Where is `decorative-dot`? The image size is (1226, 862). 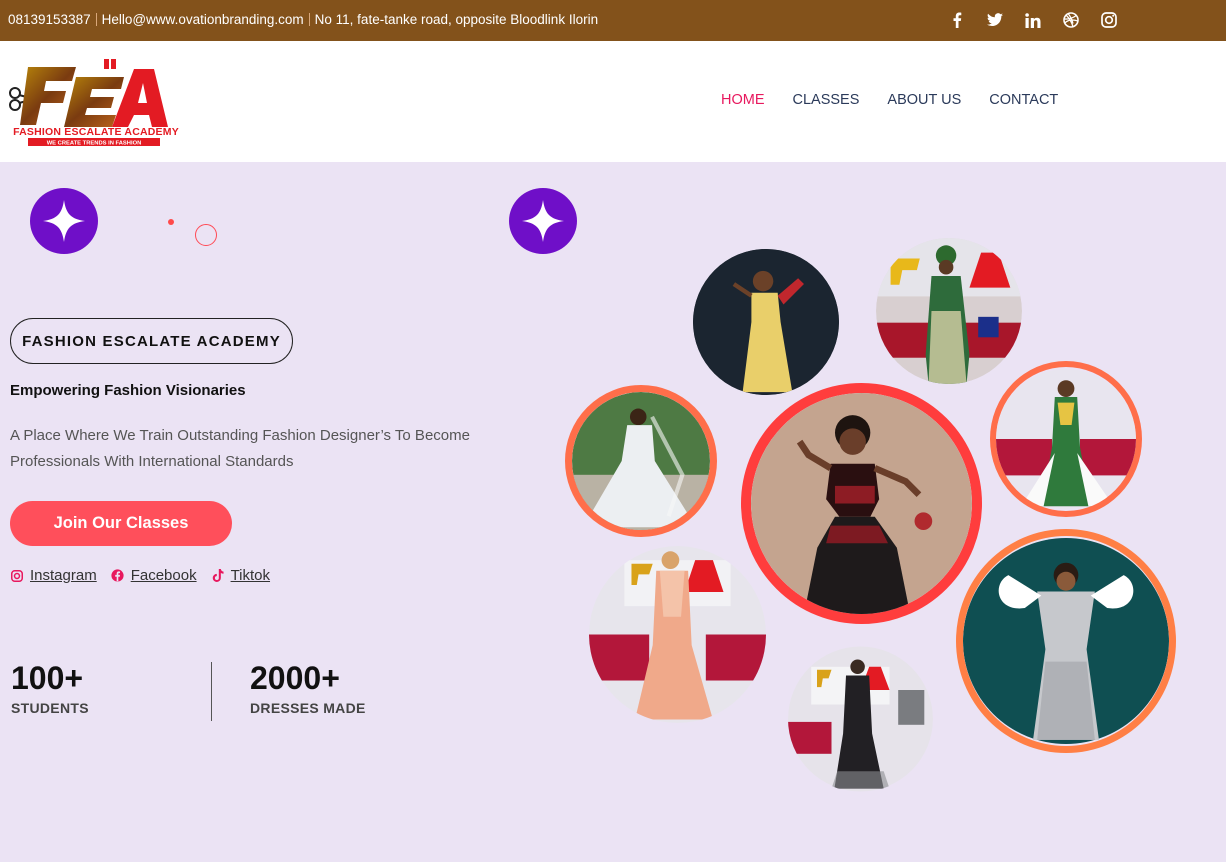
decorative-dot is located at coordinates (171, 222).